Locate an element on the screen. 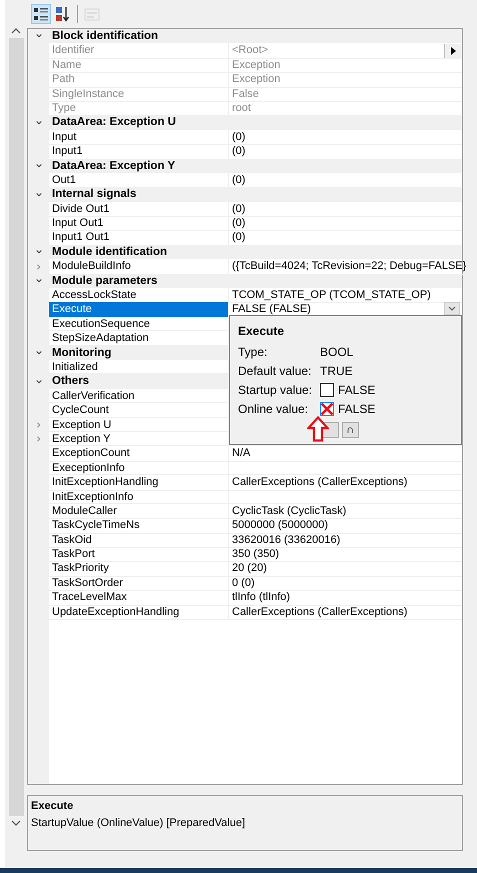 This screenshot has height=873, width=477. property-value: 33620016 (33620016) is located at coordinates (286, 540).